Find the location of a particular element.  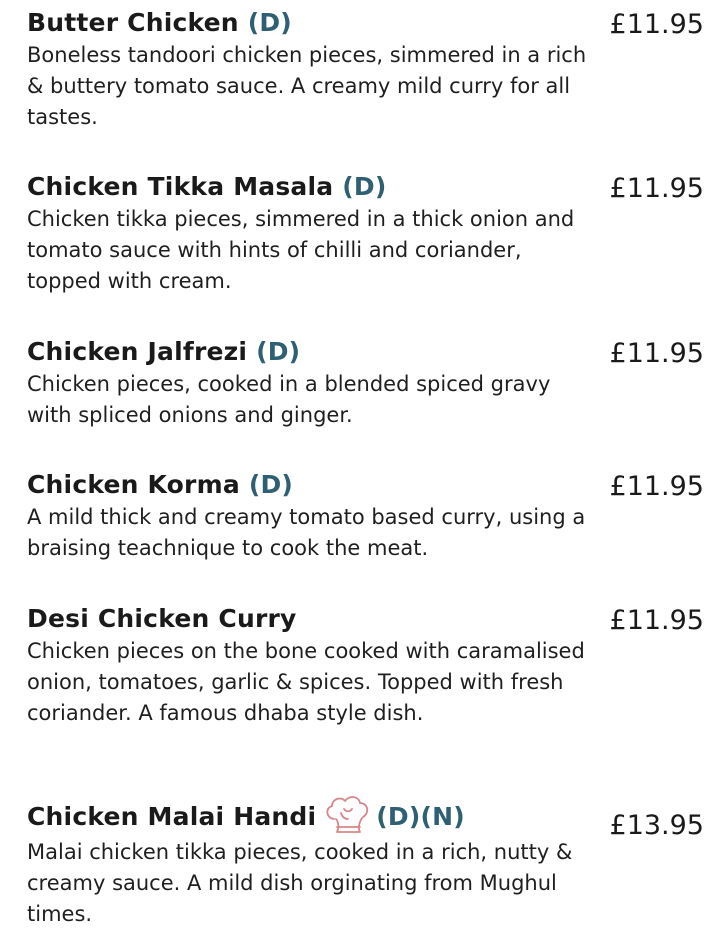

item-name: Chicken Korma (D) is located at coordinates (367, 485).